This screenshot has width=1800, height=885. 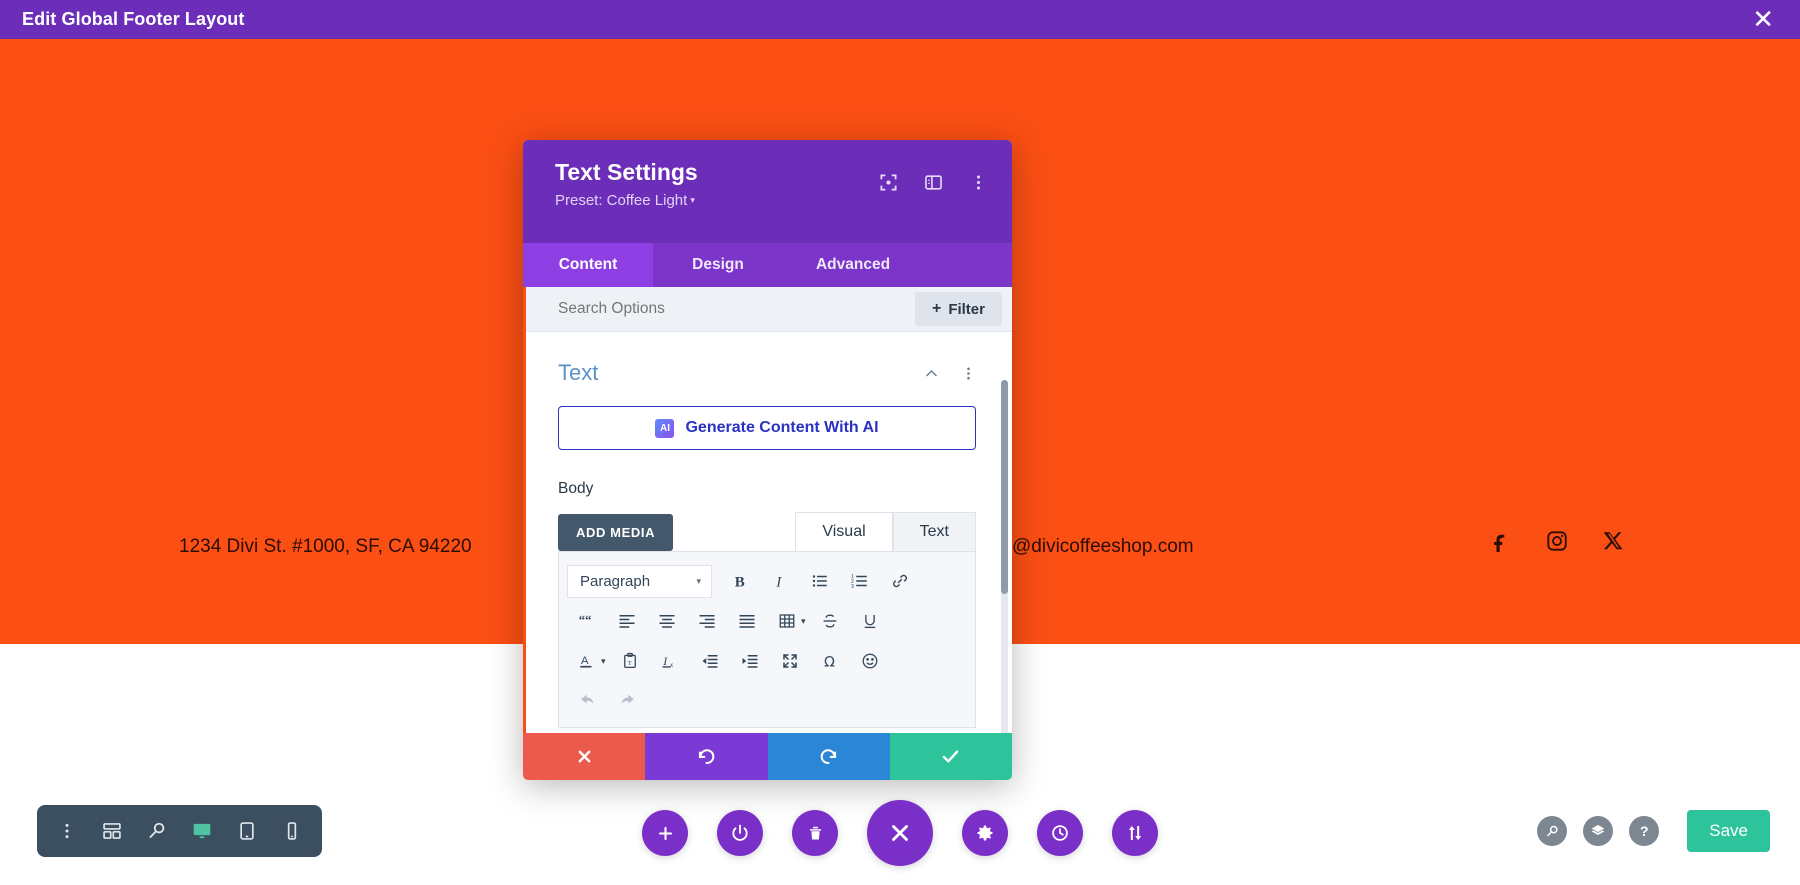 What do you see at coordinates (950, 756) in the screenshot?
I see `save-button` at bounding box center [950, 756].